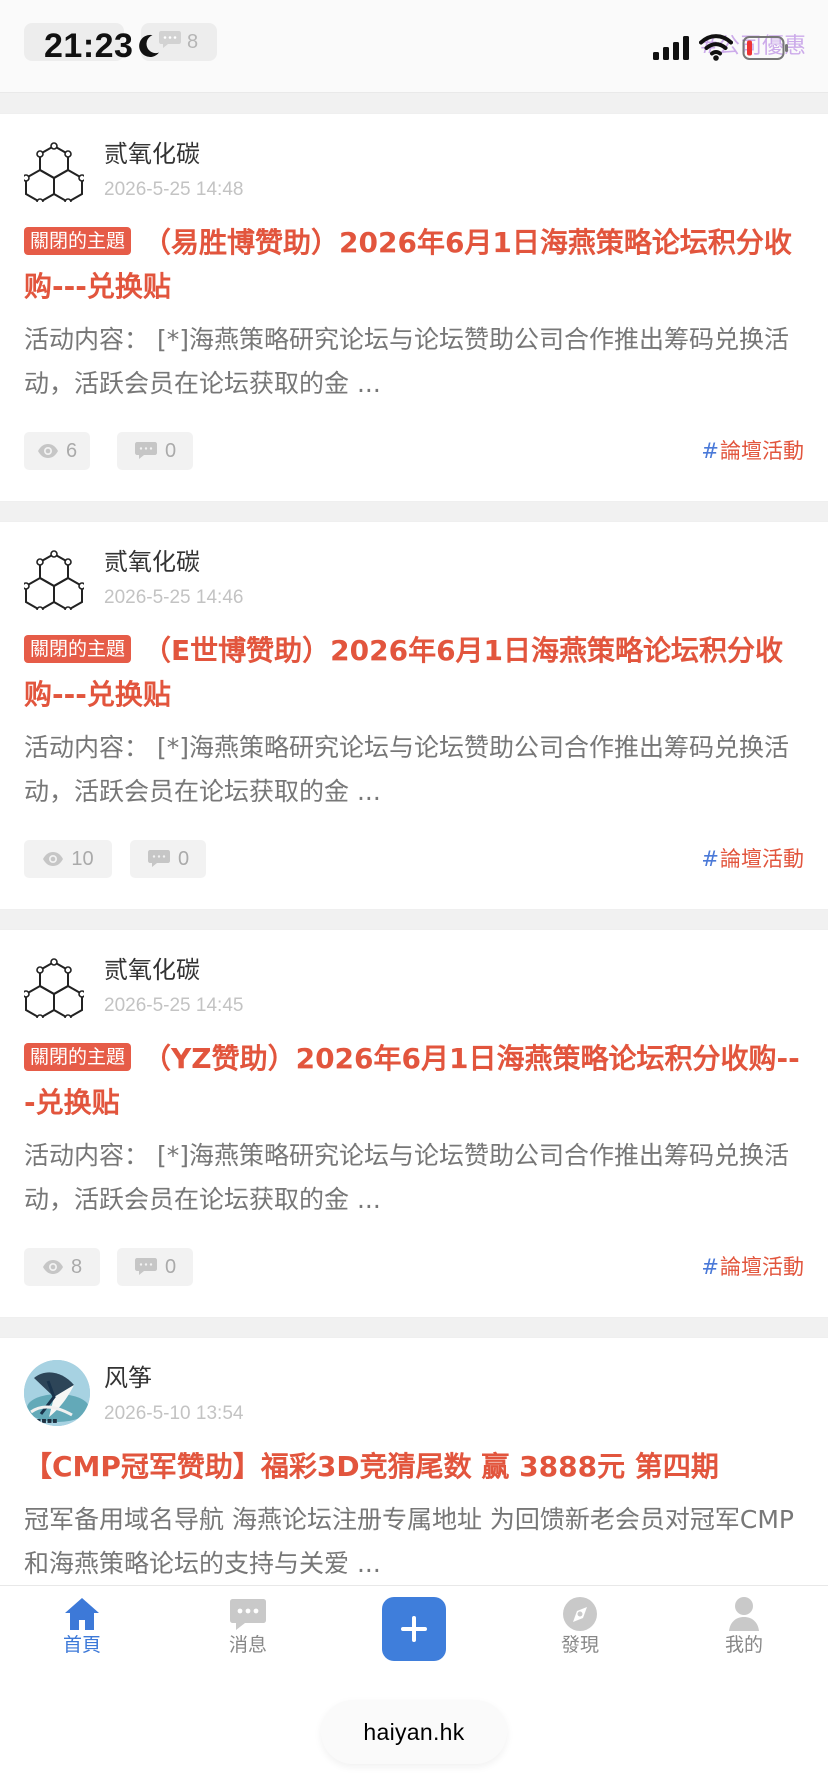 The height and width of the screenshot is (1792, 828). I want to click on tab-home-label: 首頁, so click(81, 1645).